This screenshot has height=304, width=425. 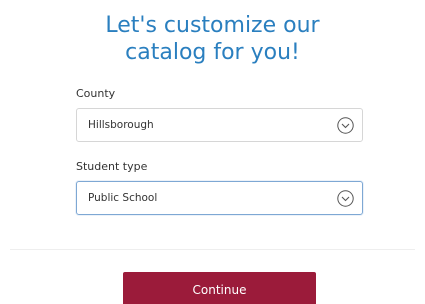 What do you see at coordinates (219, 125) in the screenshot?
I see `county-select: Hillsborough` at bounding box center [219, 125].